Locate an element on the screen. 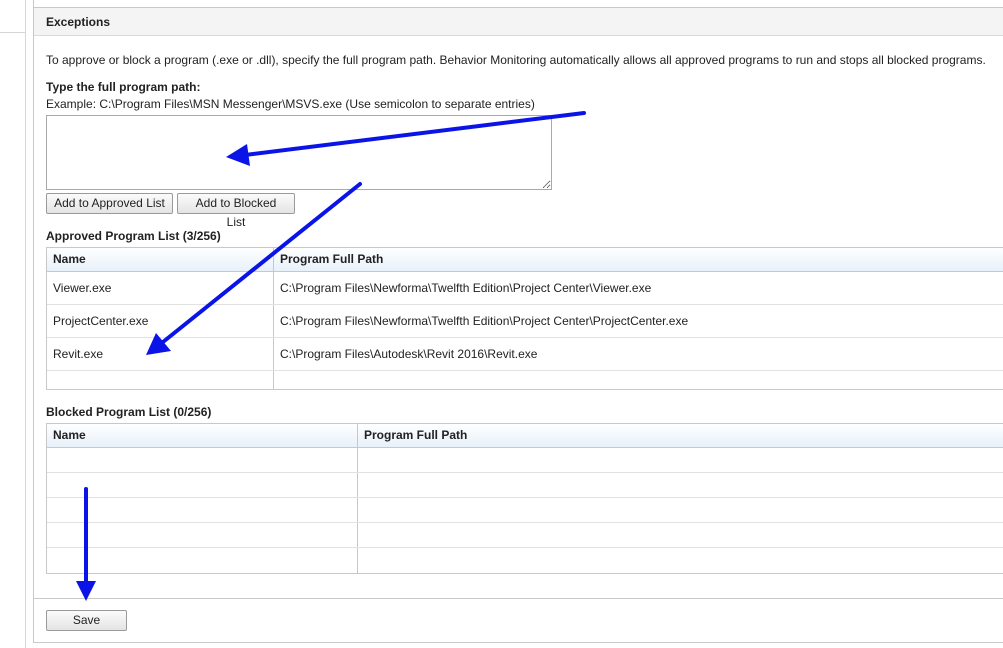 This screenshot has height=648, width=1003. path-input-label: Type the full program path: is located at coordinates (123, 87).